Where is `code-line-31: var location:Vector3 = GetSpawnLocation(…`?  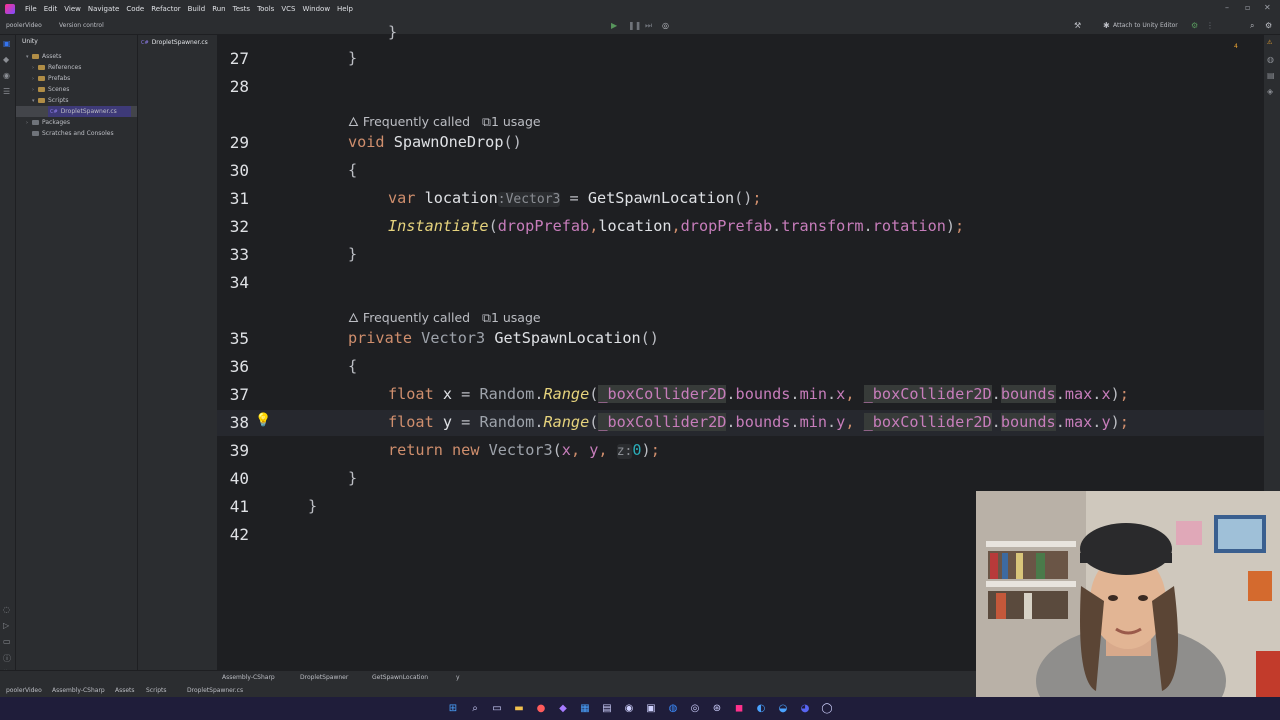 code-line-31: var location:Vector3 = GetSpawnLocation(… is located at coordinates (575, 198).